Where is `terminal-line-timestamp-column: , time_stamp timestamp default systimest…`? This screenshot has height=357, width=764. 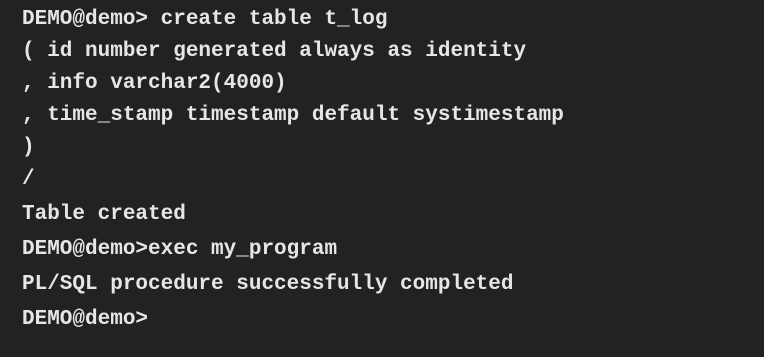
terminal-line-timestamp-column: , time_stamp timestamp default systimest… is located at coordinates (293, 115).